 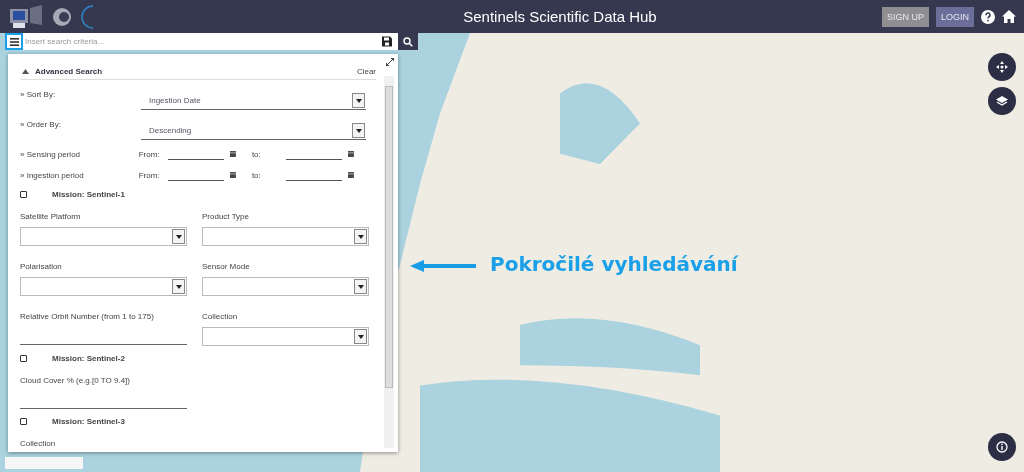 I want to click on move-arrows-icon, so click(x=1002, y=67).